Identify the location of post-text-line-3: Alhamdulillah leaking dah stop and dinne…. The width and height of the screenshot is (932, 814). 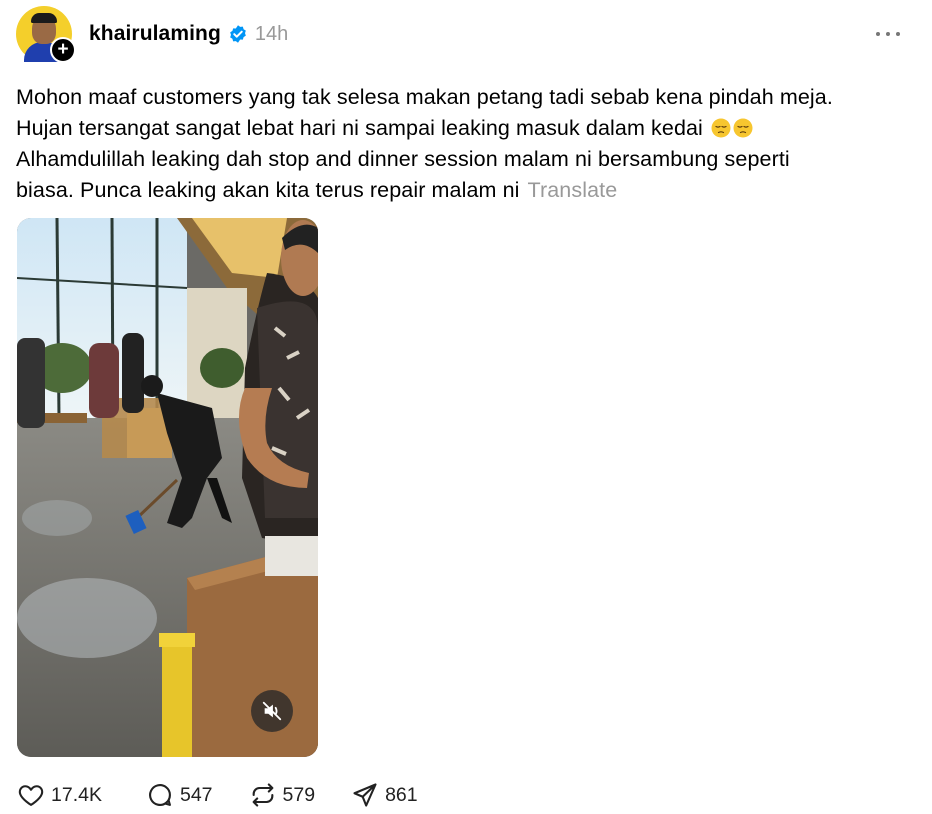
(403, 159).